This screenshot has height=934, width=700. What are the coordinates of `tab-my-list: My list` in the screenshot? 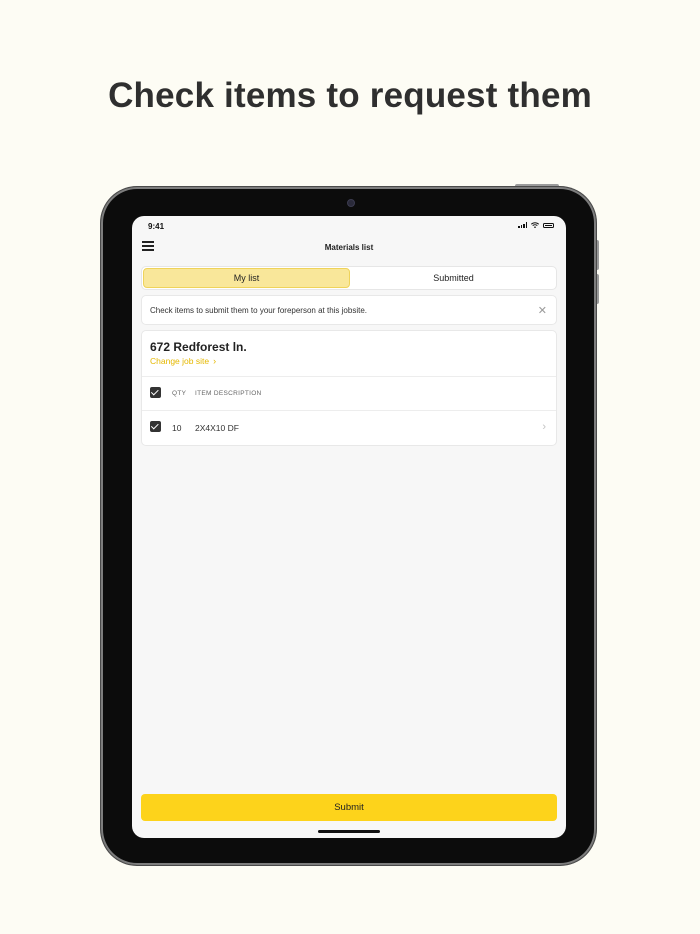 It's located at (246, 278).